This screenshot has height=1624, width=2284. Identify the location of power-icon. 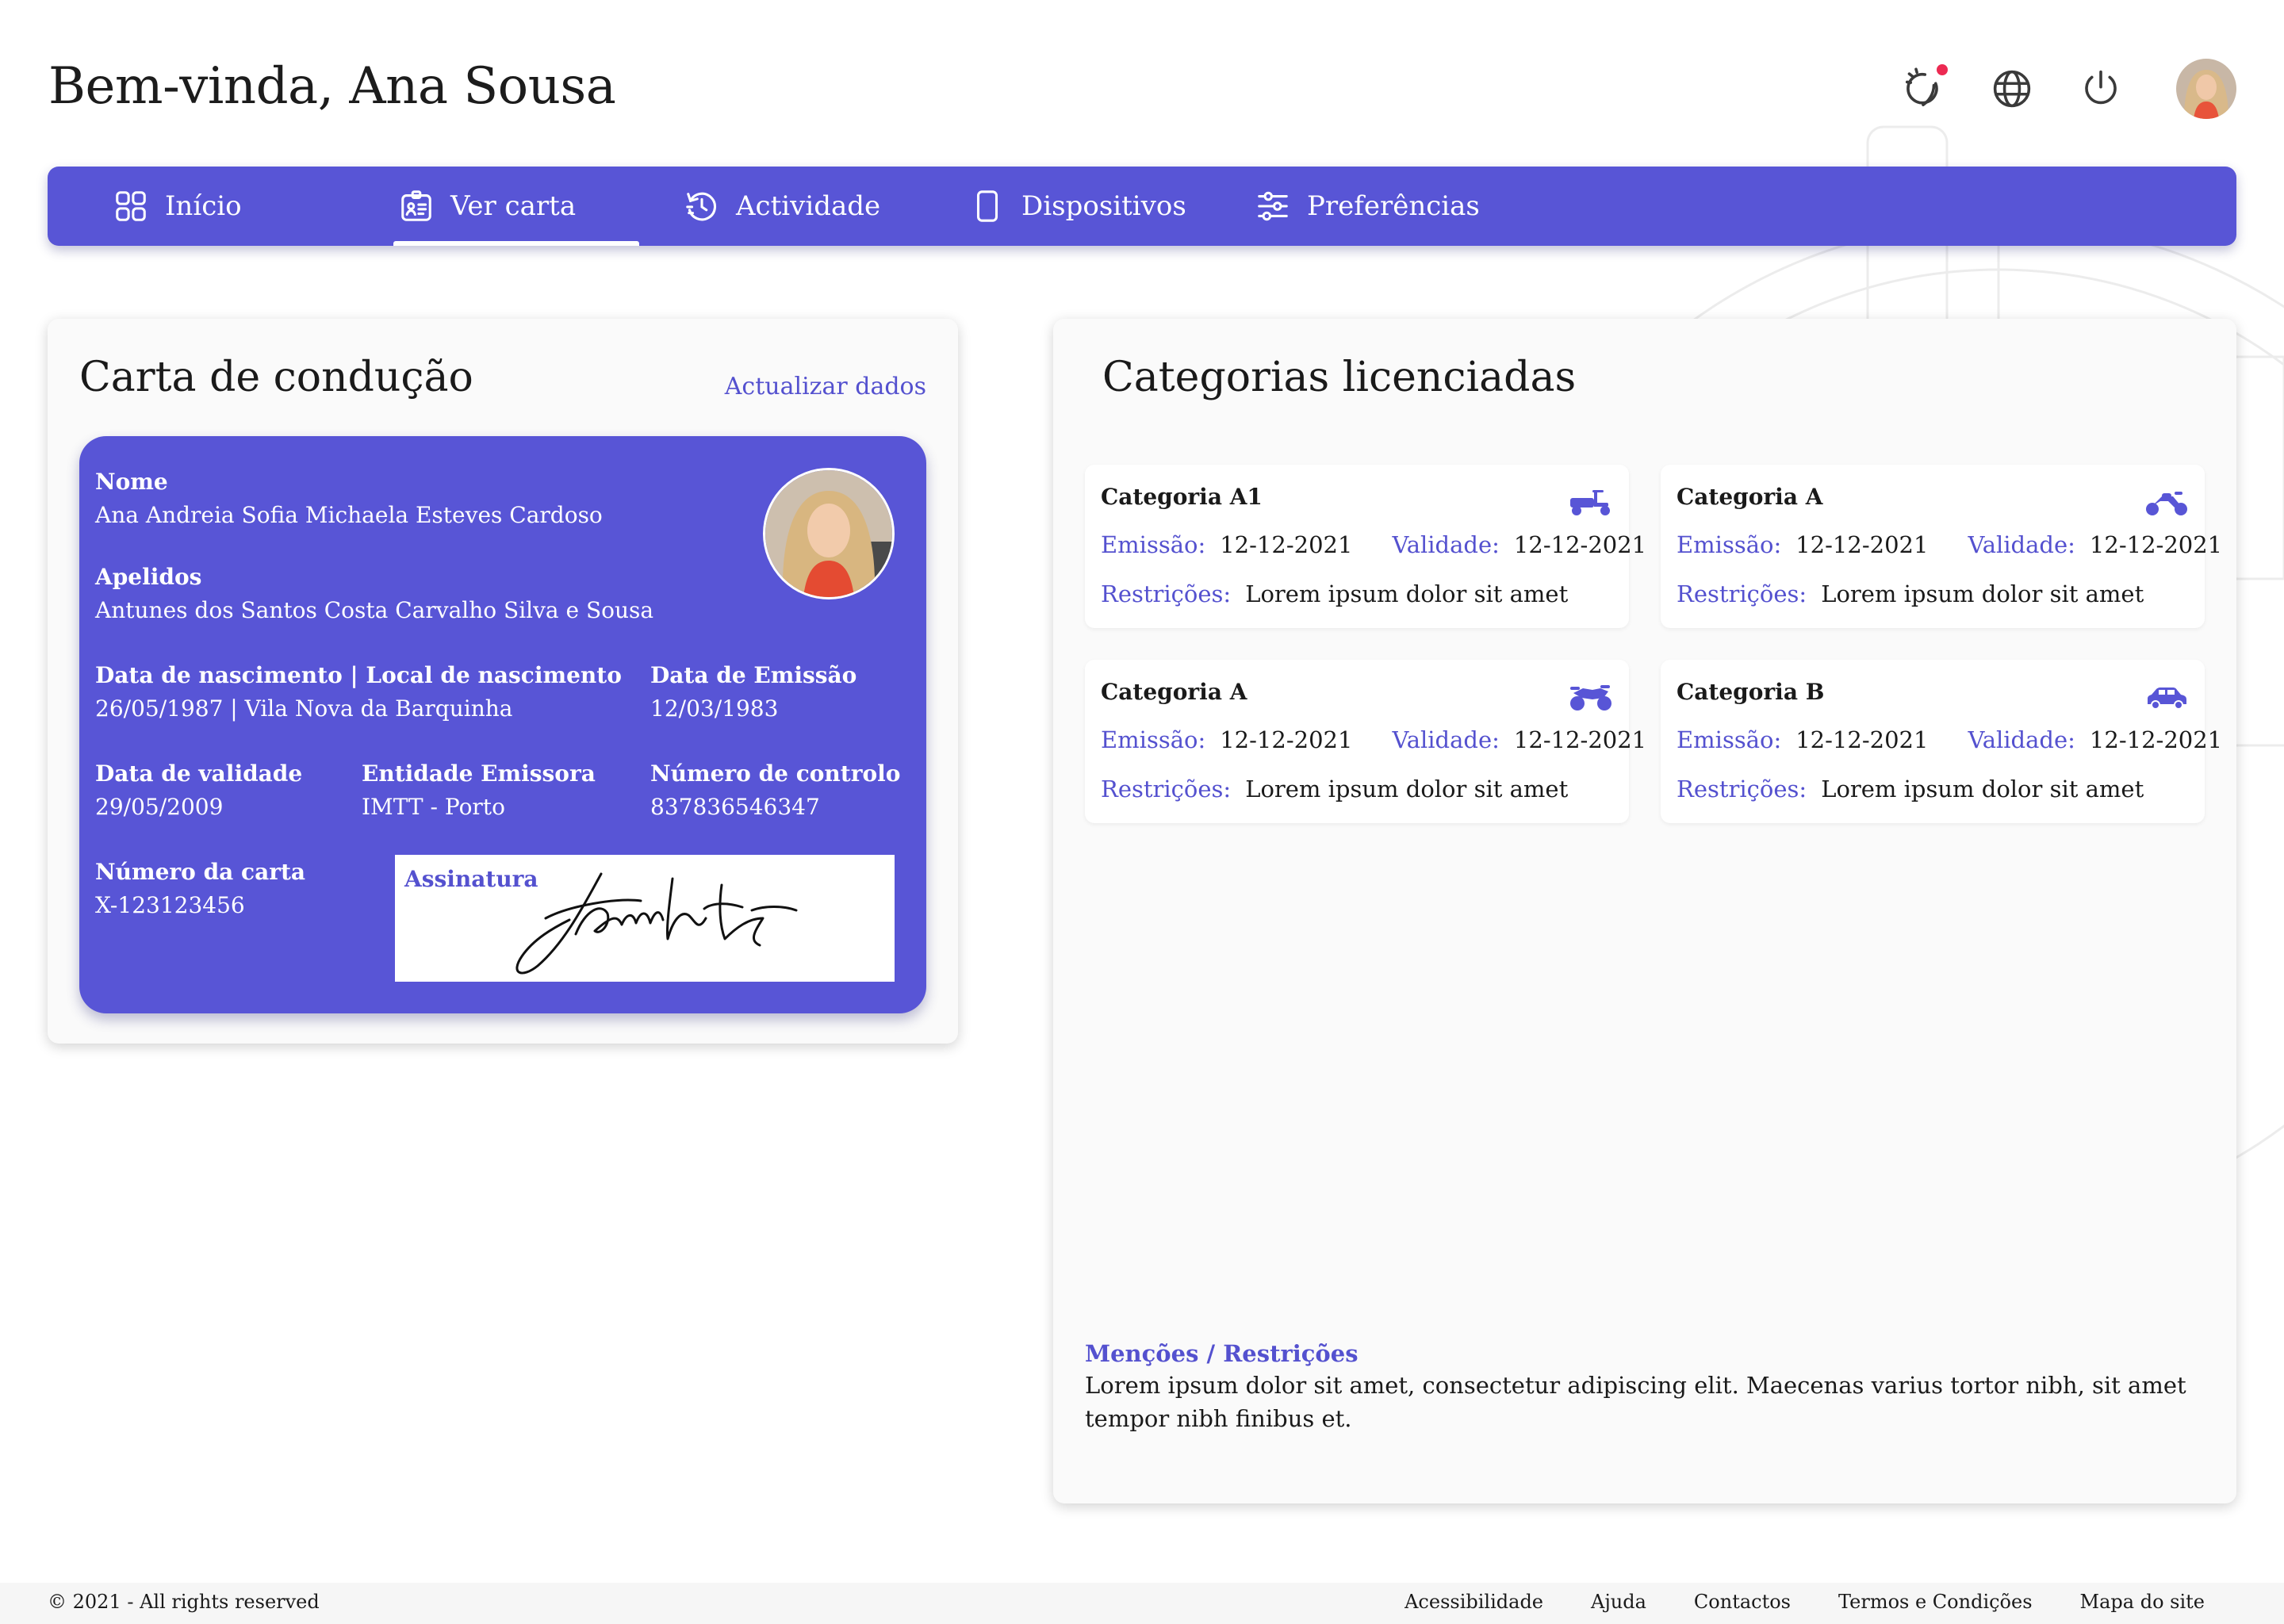
(2101, 87).